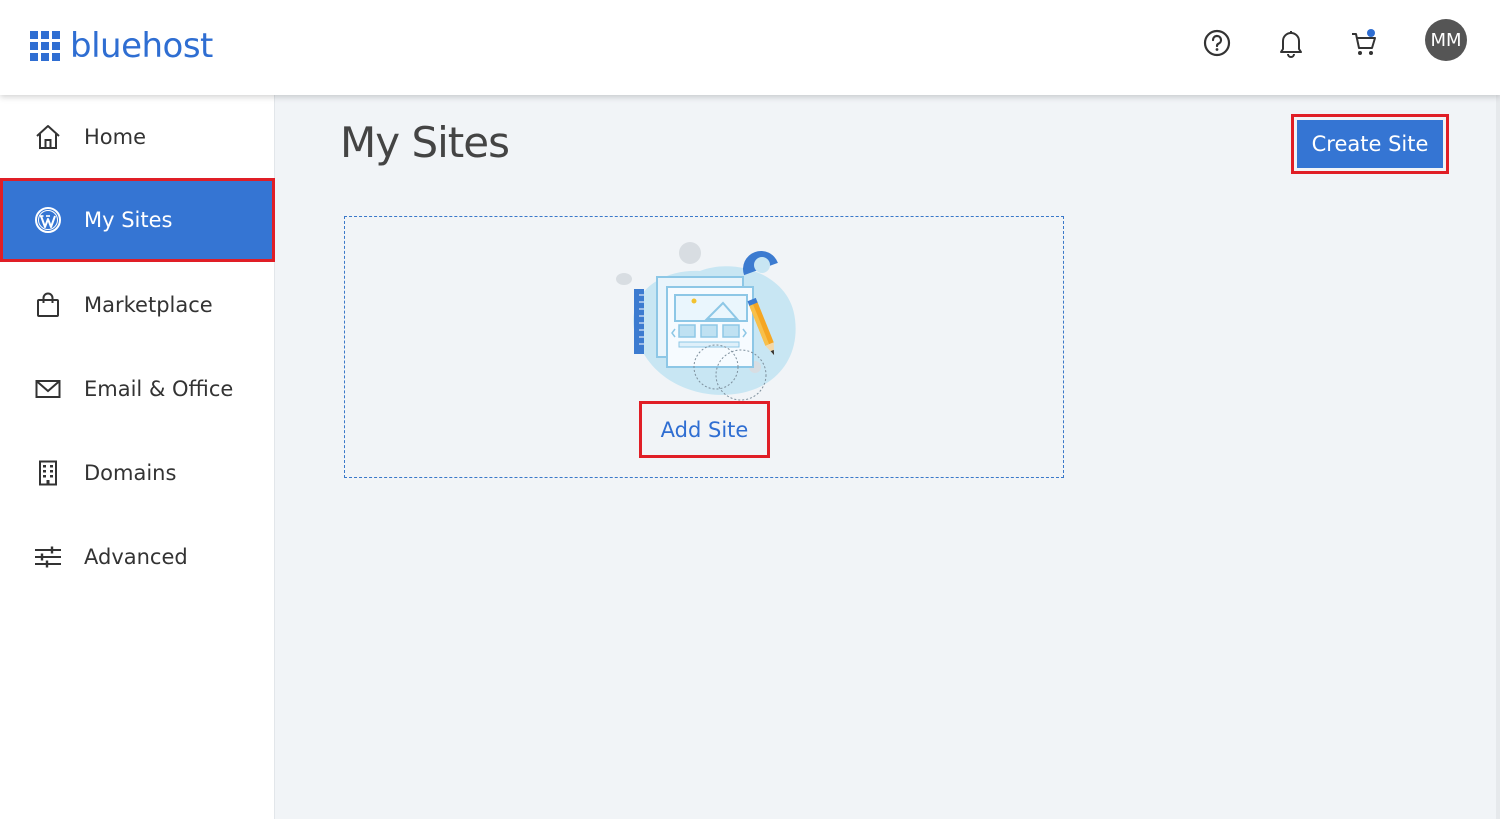  I want to click on help-icon, so click(1217, 43).